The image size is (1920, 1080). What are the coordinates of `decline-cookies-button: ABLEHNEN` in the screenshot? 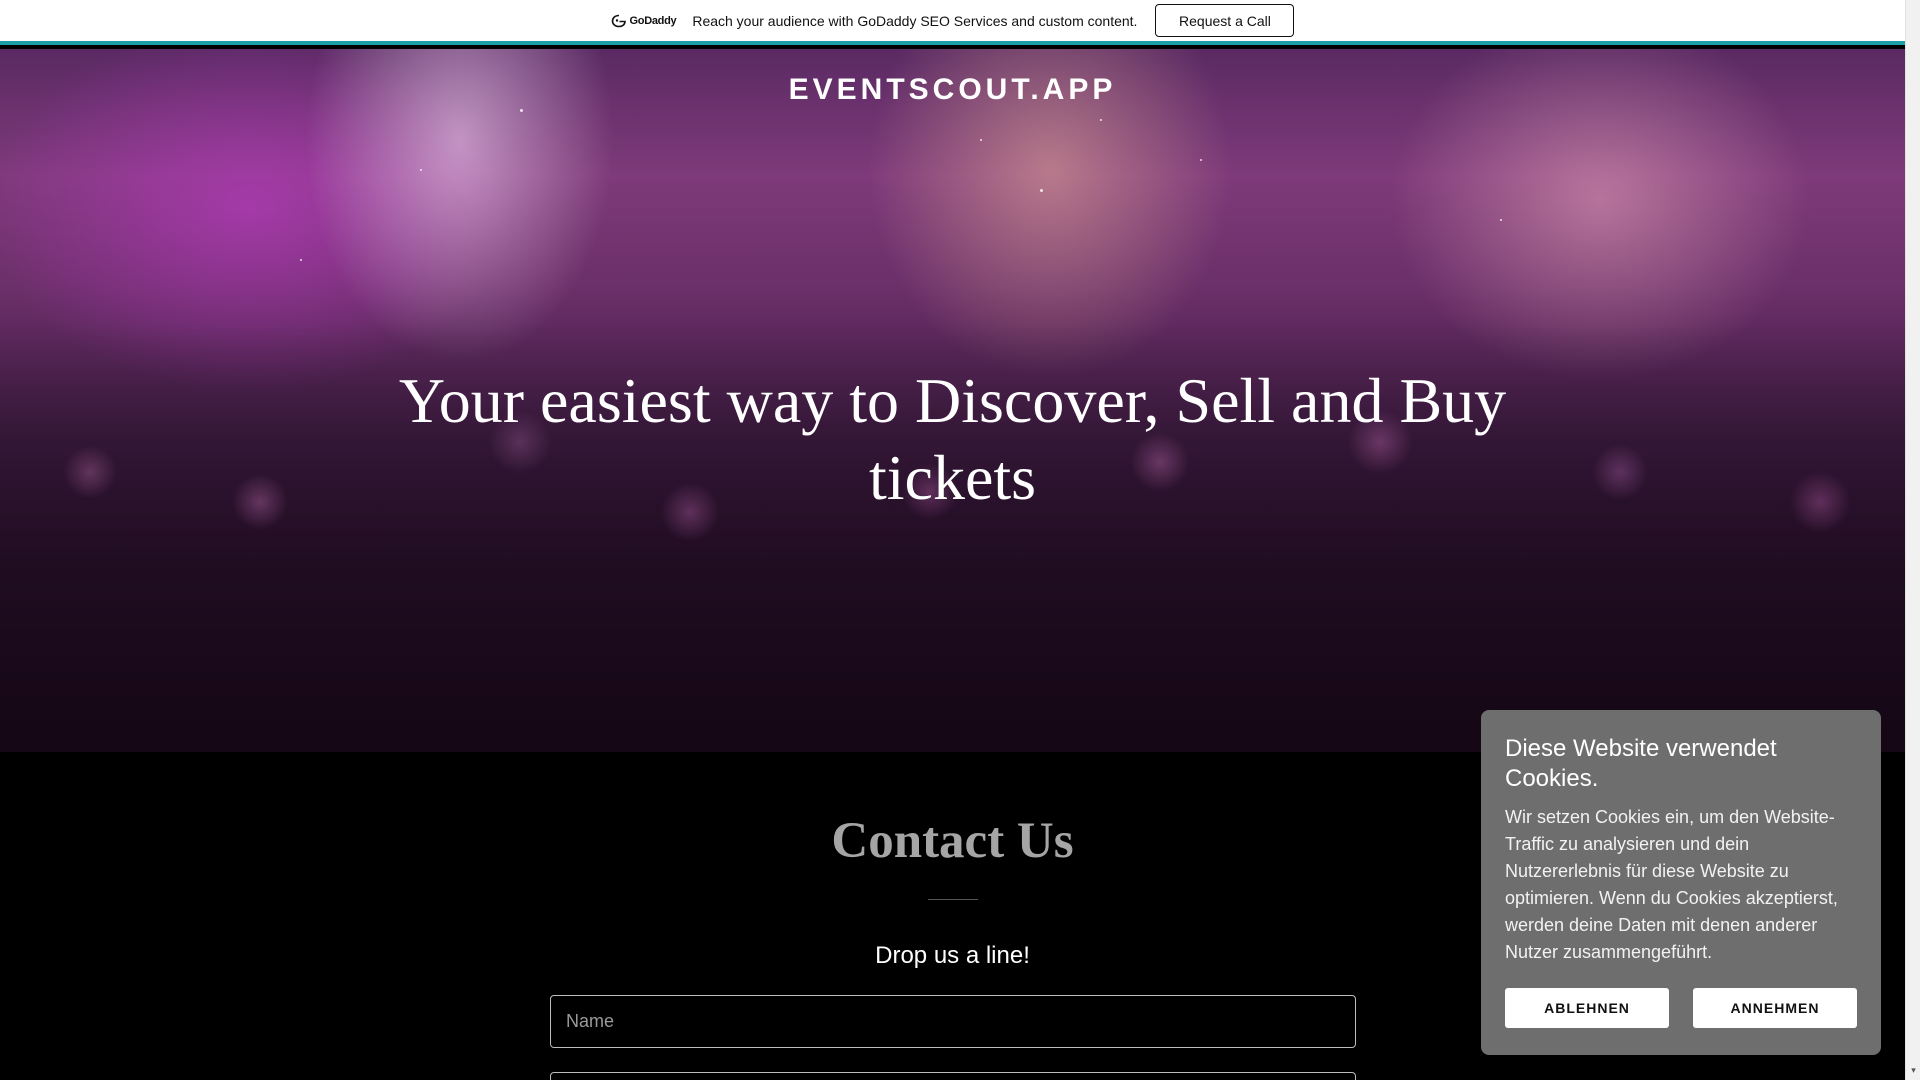 It's located at (1587, 1008).